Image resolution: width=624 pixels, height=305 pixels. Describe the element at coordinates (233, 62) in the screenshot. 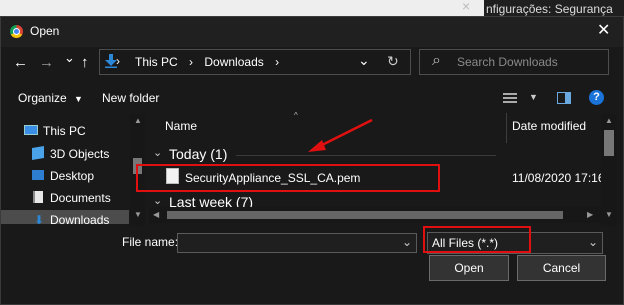

I see `breadcrumb-downloads: Downloads` at that location.